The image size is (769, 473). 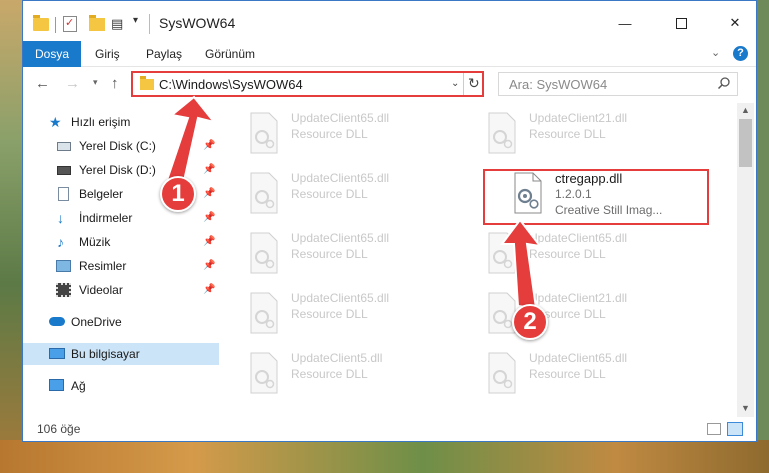 I want to click on sidebar-item-label: Bu bilgisayar, so click(x=105, y=354).